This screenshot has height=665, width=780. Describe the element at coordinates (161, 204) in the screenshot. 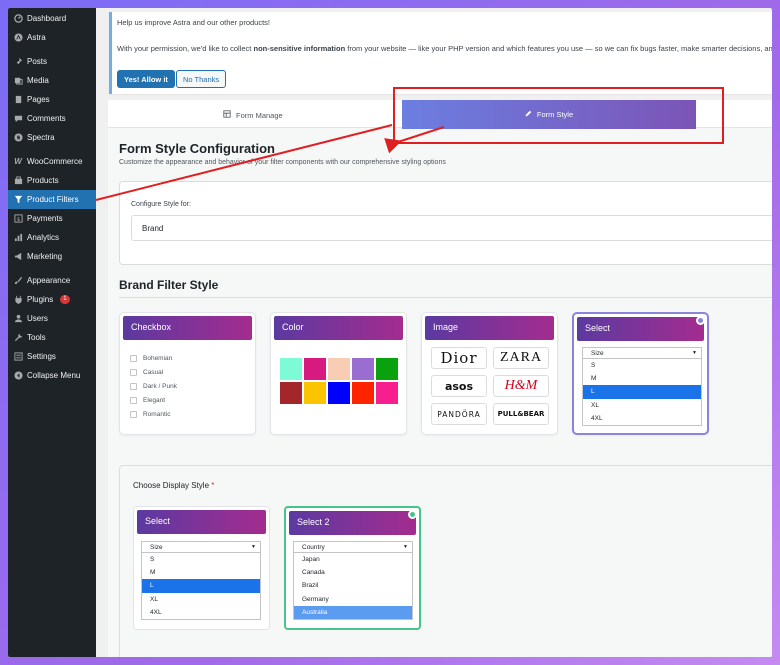

I see `configure-style-label: Configure Style for:` at that location.